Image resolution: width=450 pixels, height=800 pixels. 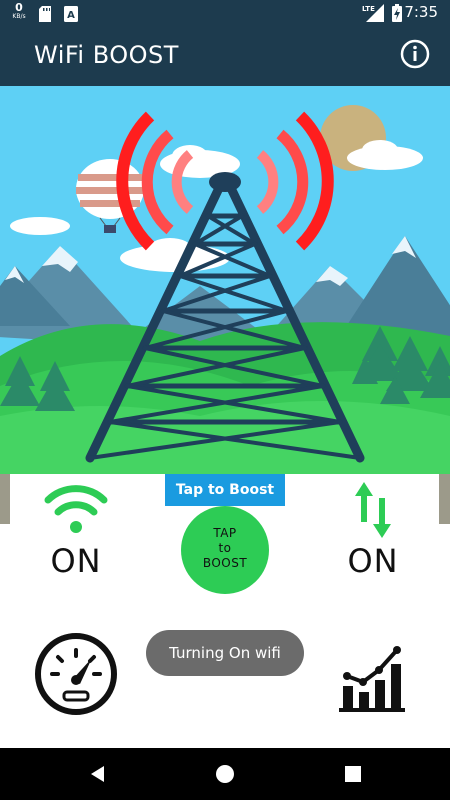 I want to click on back-icon, so click(x=98, y=774).